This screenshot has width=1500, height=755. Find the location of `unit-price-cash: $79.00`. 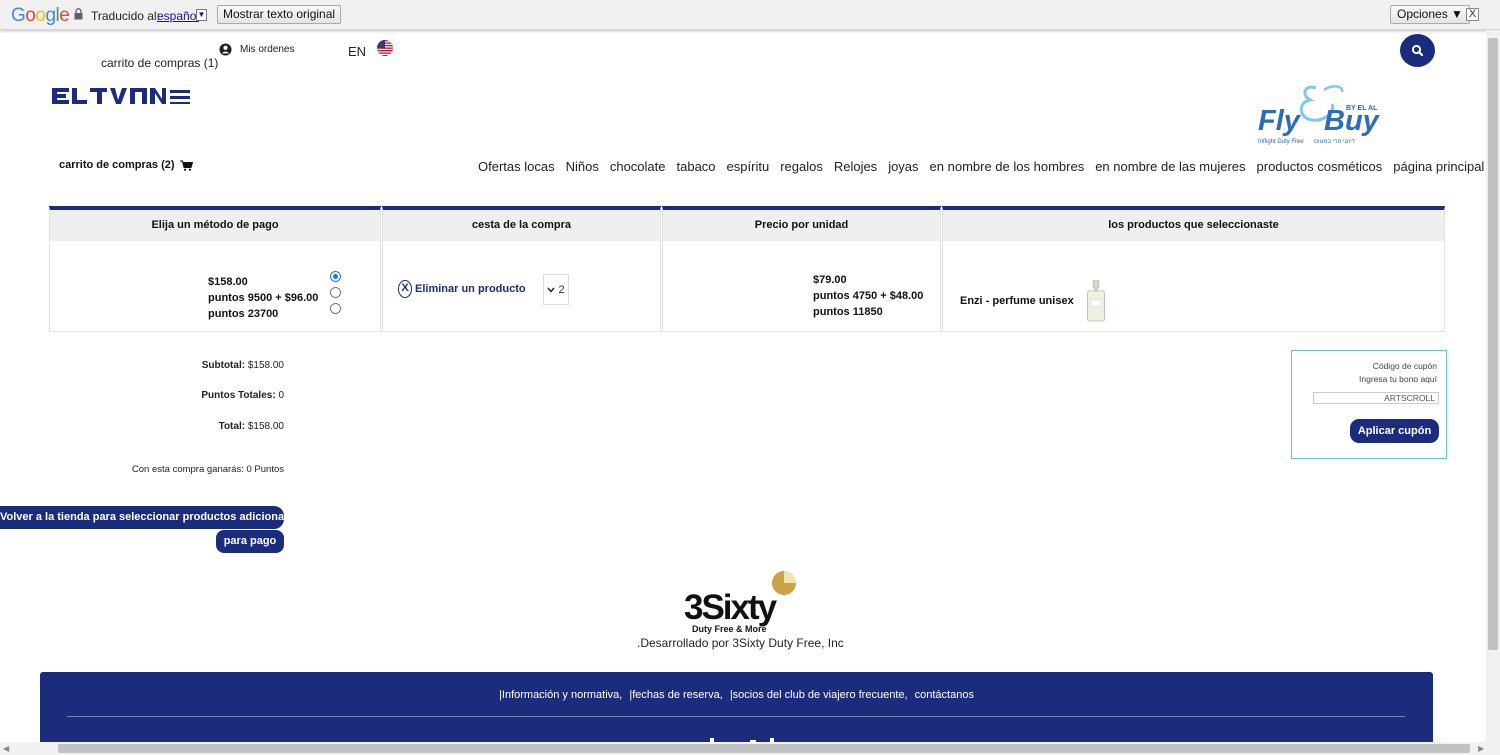

unit-price-cash: $79.00 is located at coordinates (830, 280).